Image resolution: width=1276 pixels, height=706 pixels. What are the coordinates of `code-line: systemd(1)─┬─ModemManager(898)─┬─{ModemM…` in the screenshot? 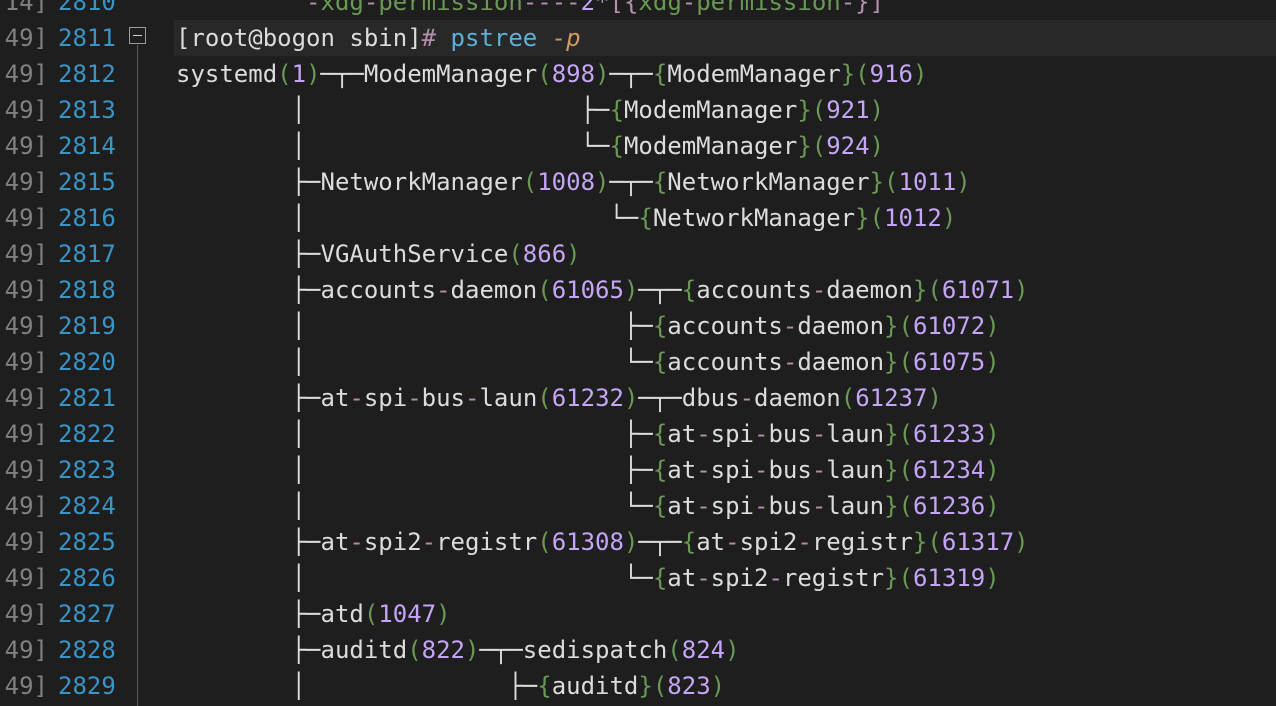 It's located at (551, 74).